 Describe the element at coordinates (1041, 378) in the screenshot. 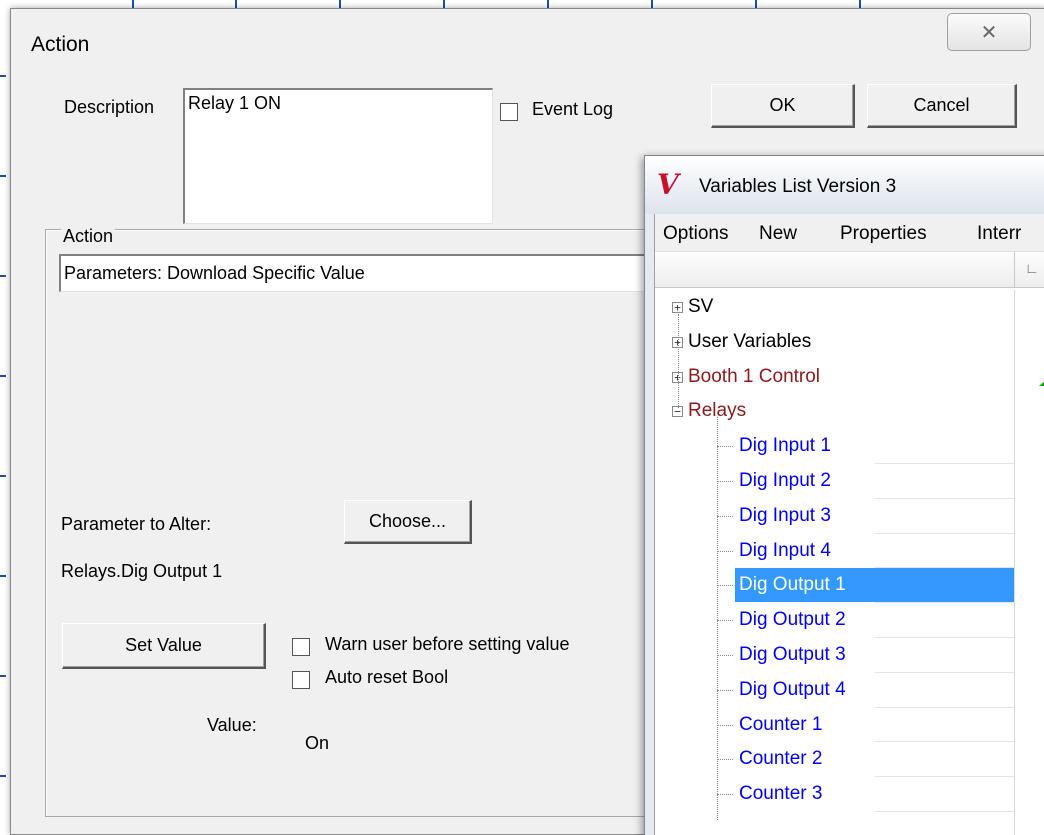

I see `status-indicator-icon` at that location.